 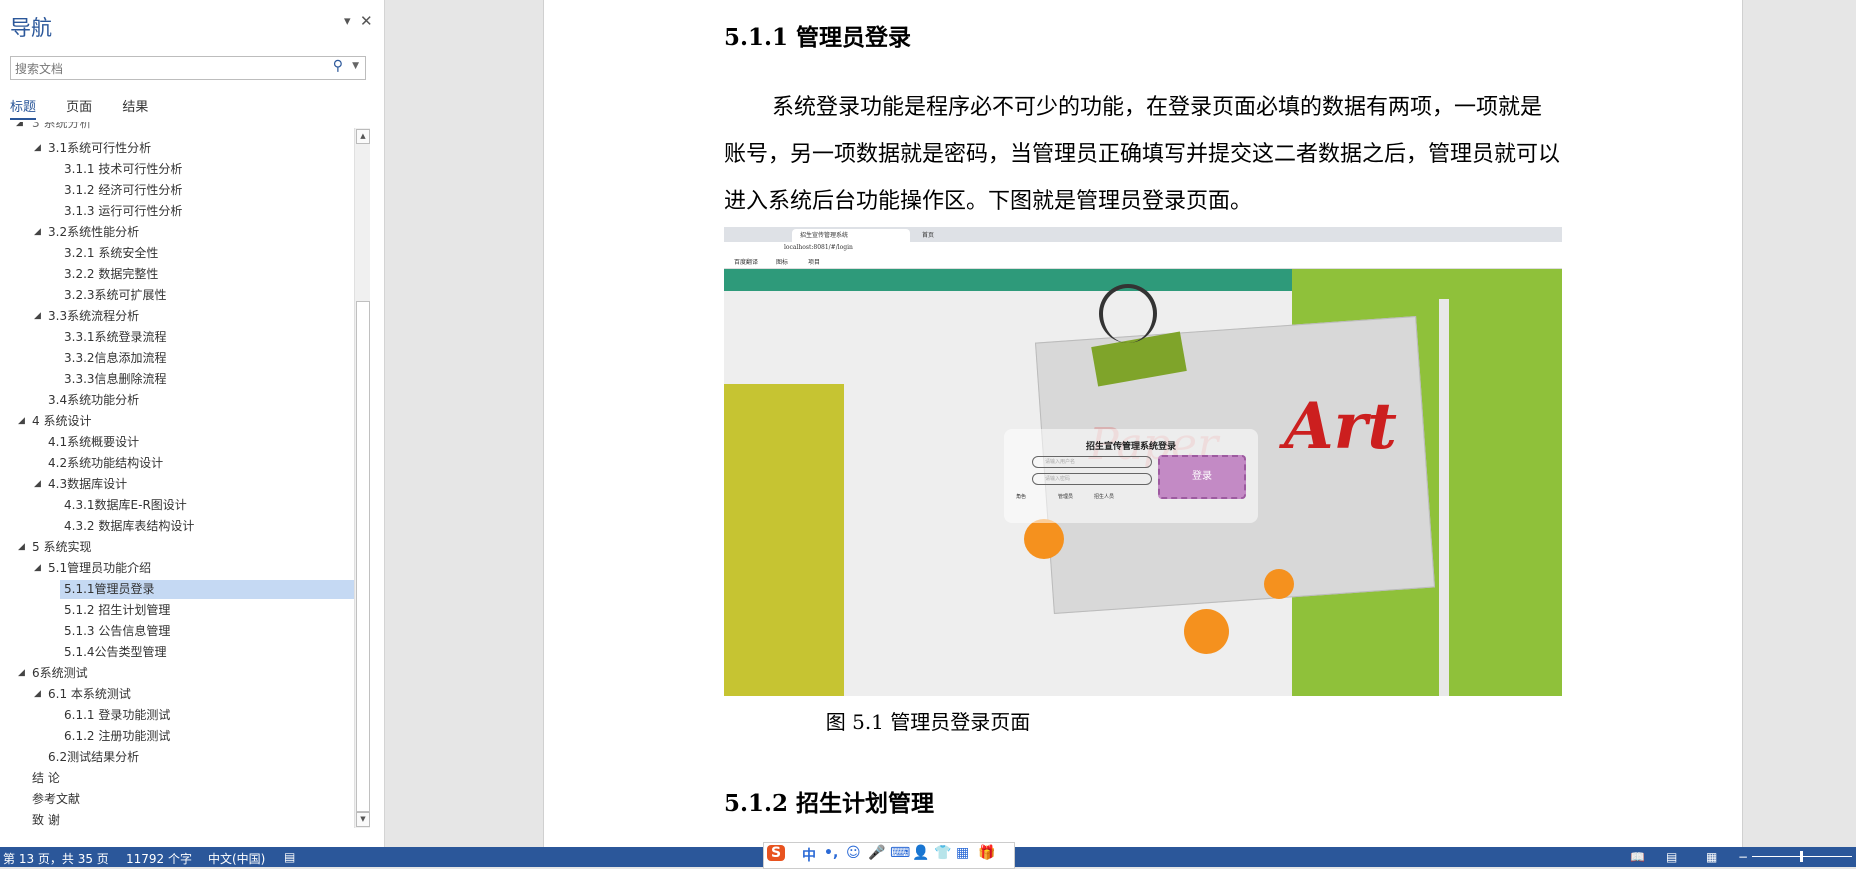 What do you see at coordinates (818, 37) in the screenshot?
I see `heading-5-1-1: 5.1.1 管理员登录` at bounding box center [818, 37].